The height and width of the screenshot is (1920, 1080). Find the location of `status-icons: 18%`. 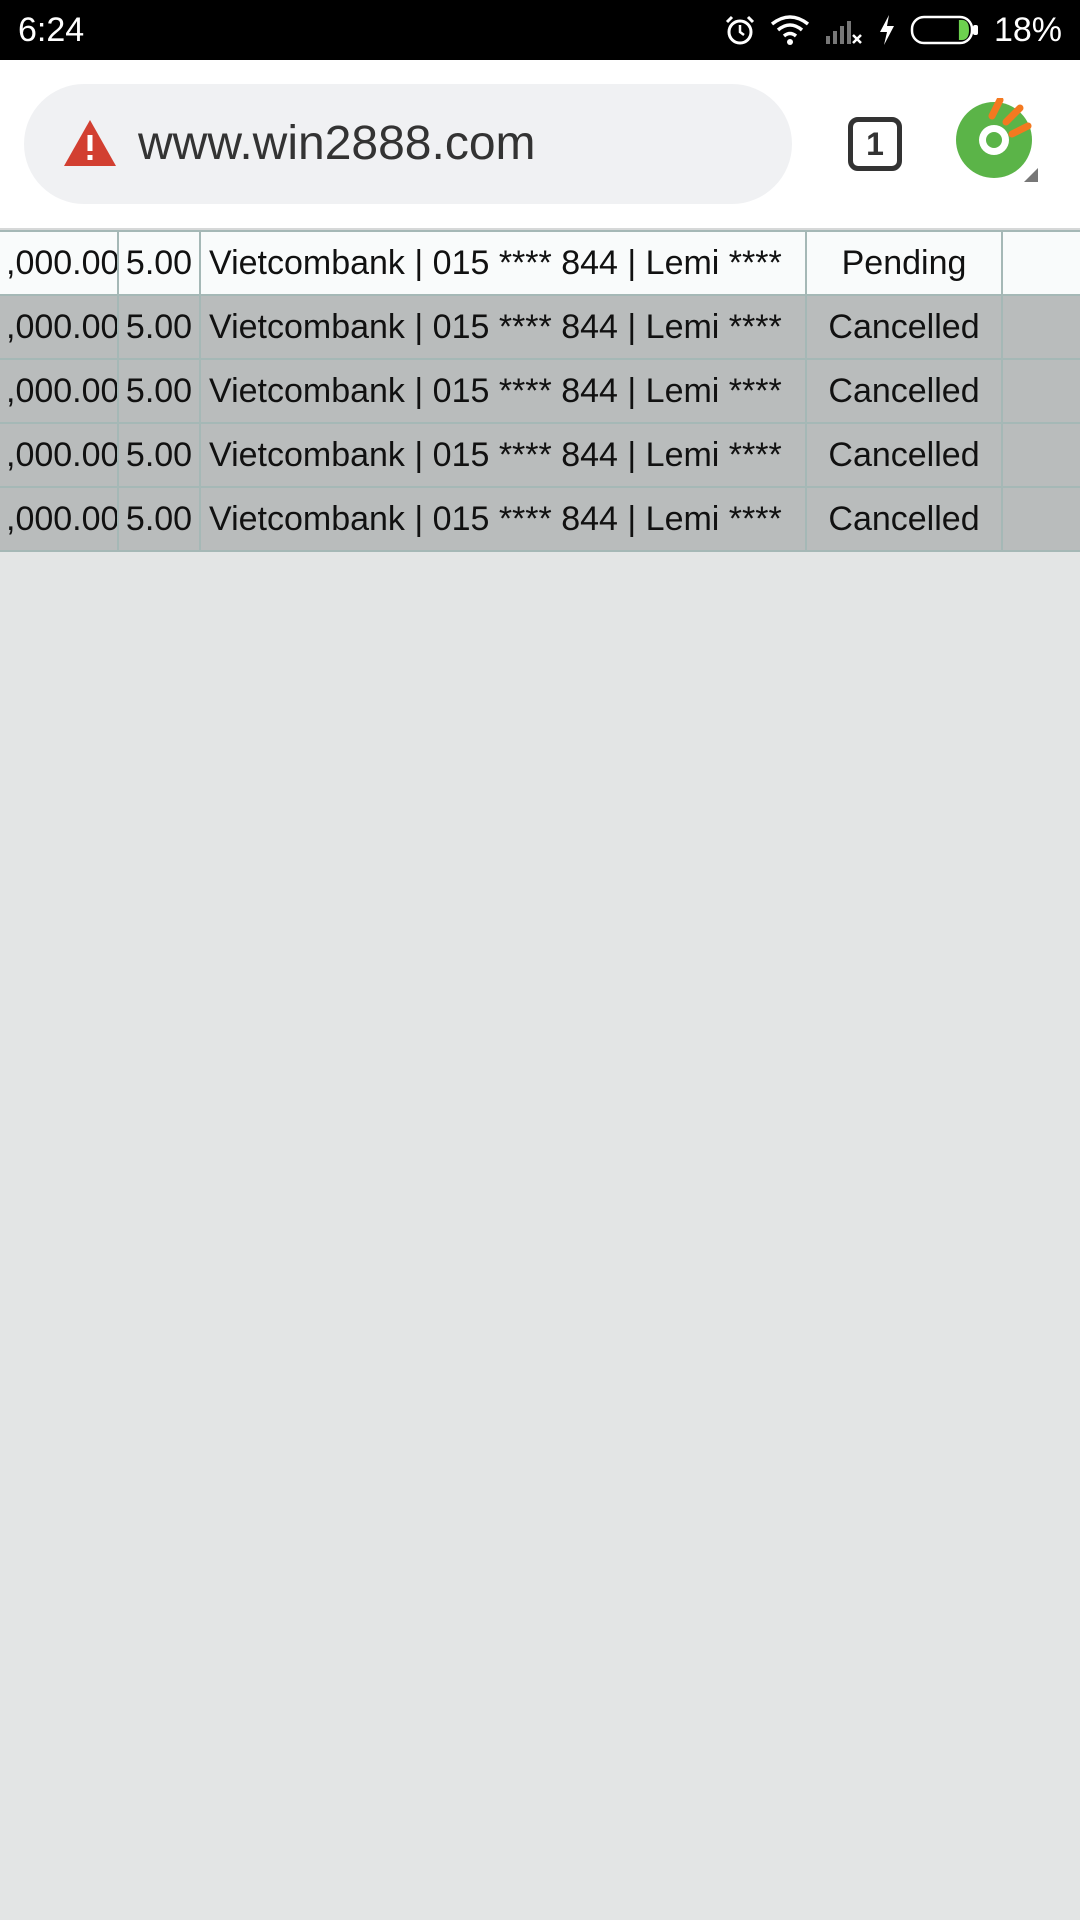

status-icons: 18% is located at coordinates (893, 30).